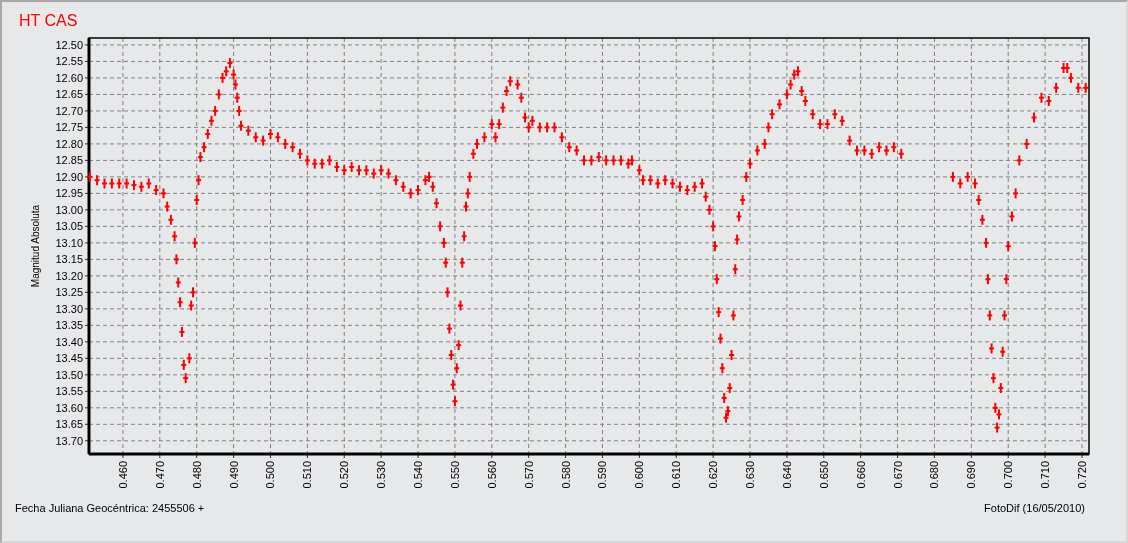 The width and height of the screenshot is (1128, 543). I want to click on y-tick-label: 13.20, so click(69, 275).